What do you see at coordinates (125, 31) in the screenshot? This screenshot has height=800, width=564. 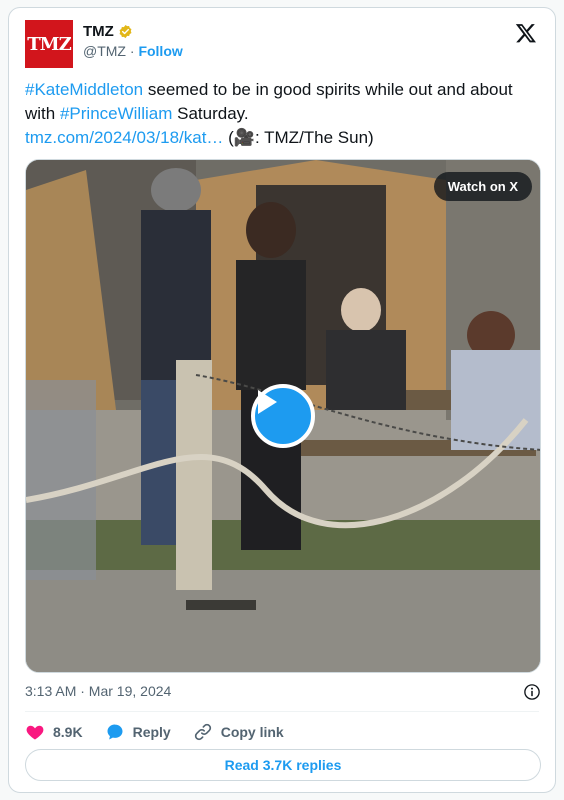 I see `verified-badge-icon` at bounding box center [125, 31].